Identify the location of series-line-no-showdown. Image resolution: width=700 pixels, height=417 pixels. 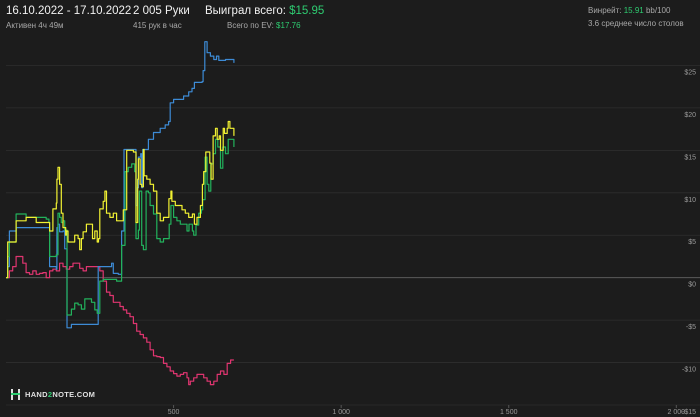
(120, 320).